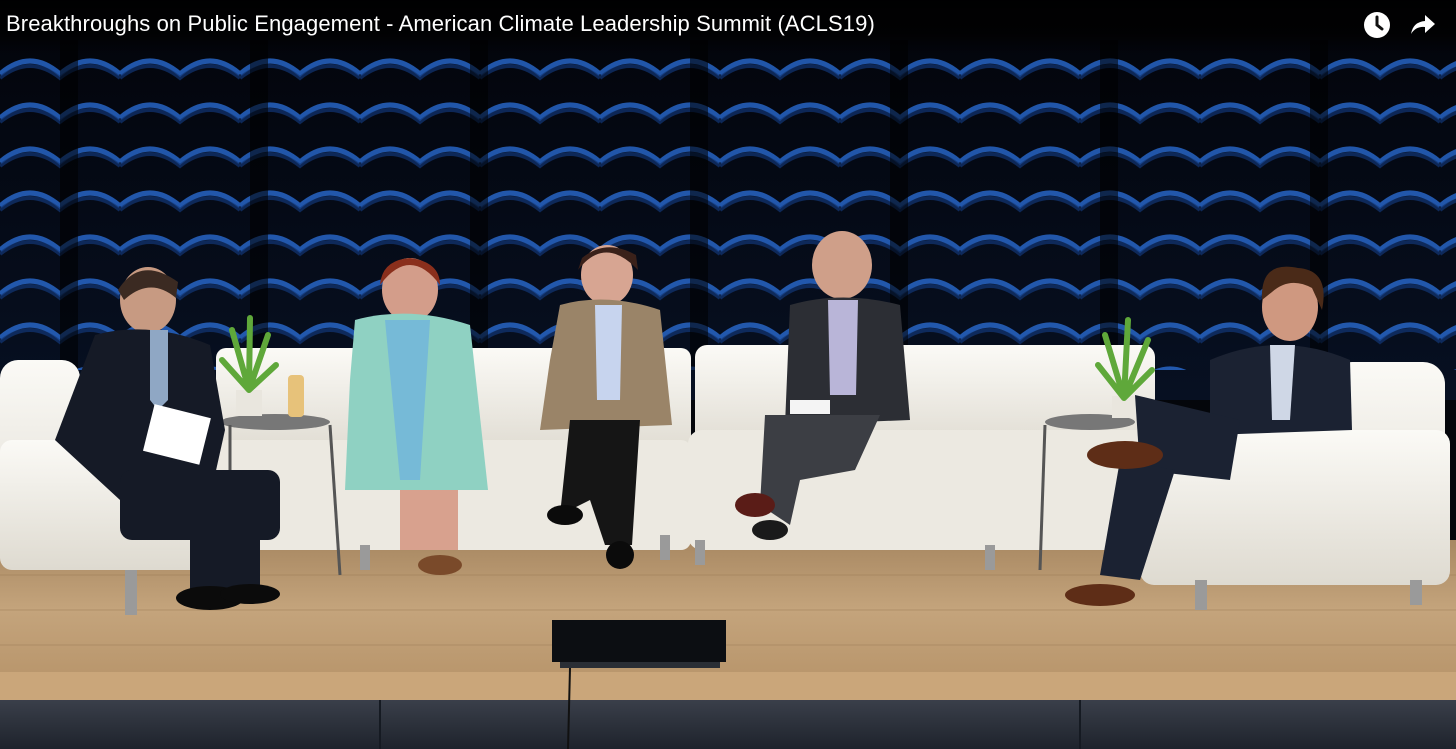 The height and width of the screenshot is (749, 1456). I want to click on stage-front, so click(728, 724).